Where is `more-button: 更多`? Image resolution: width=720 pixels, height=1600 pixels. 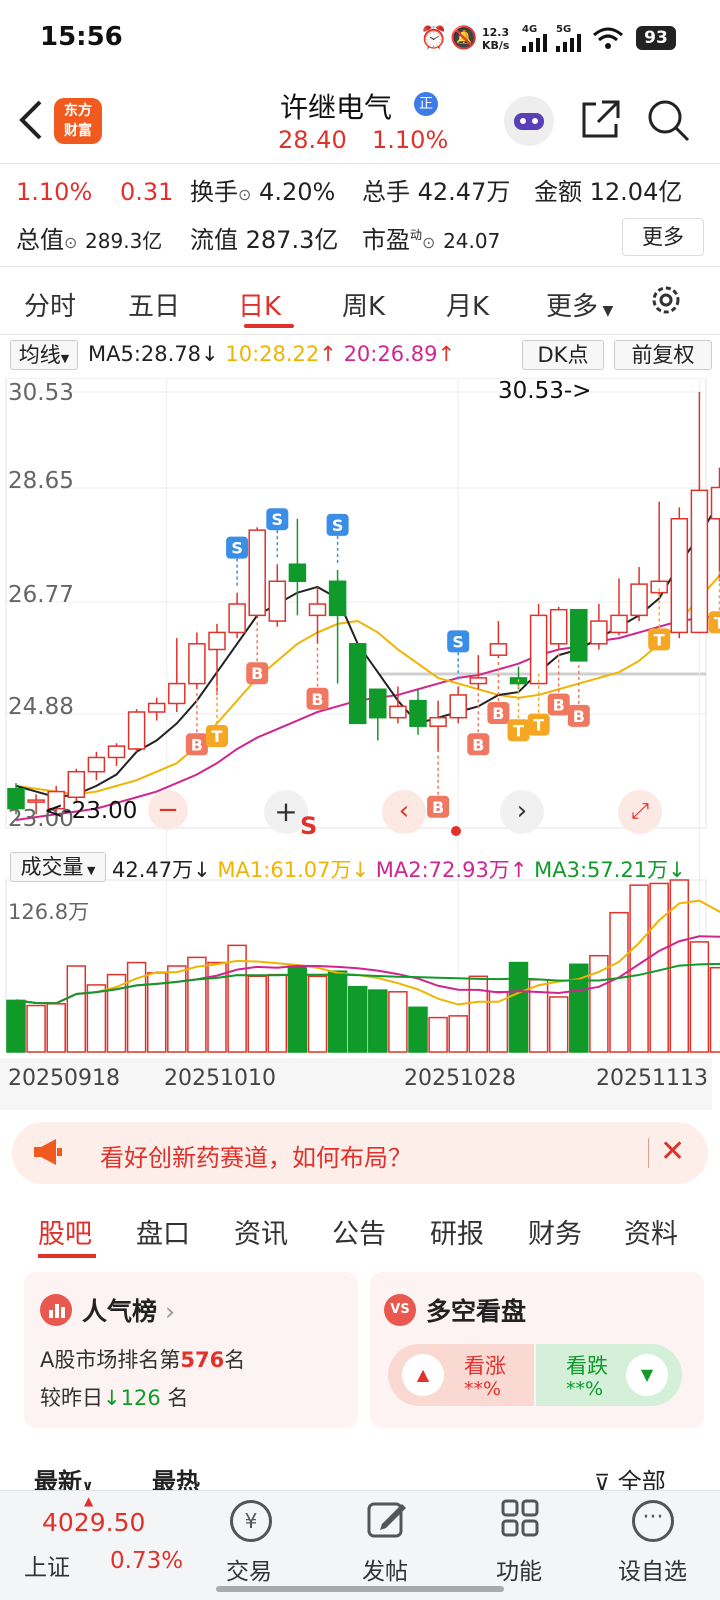 more-button: 更多 is located at coordinates (663, 237).